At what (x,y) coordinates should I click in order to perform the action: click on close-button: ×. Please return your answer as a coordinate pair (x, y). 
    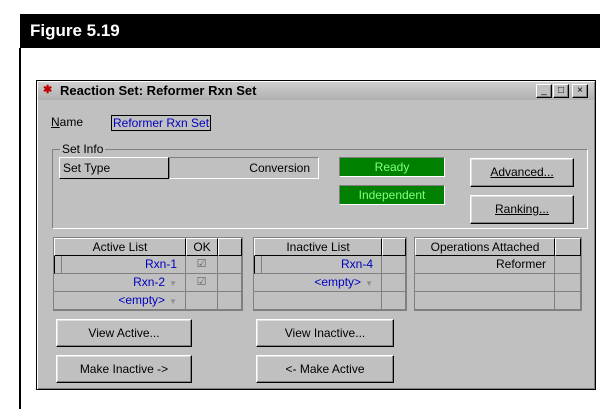
    Looking at the image, I should click on (580, 91).